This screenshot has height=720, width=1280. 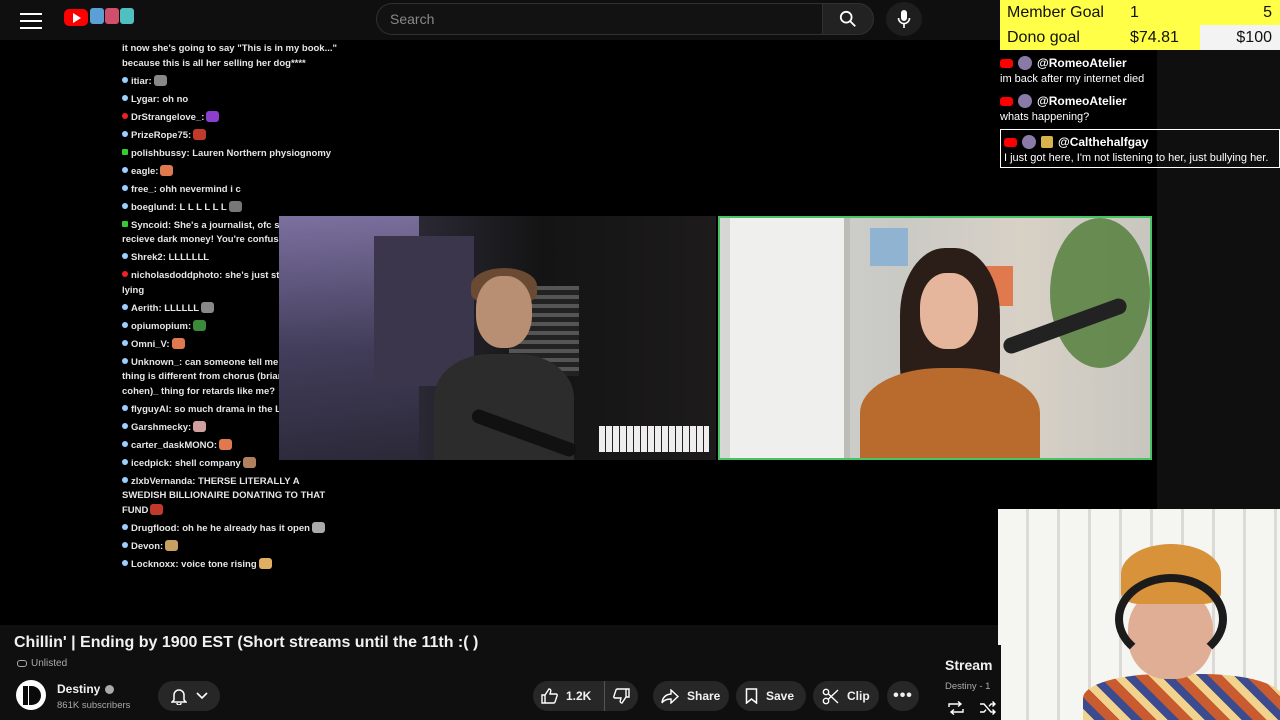 I want to click on thumbs-down-icon, so click(x=621, y=696).